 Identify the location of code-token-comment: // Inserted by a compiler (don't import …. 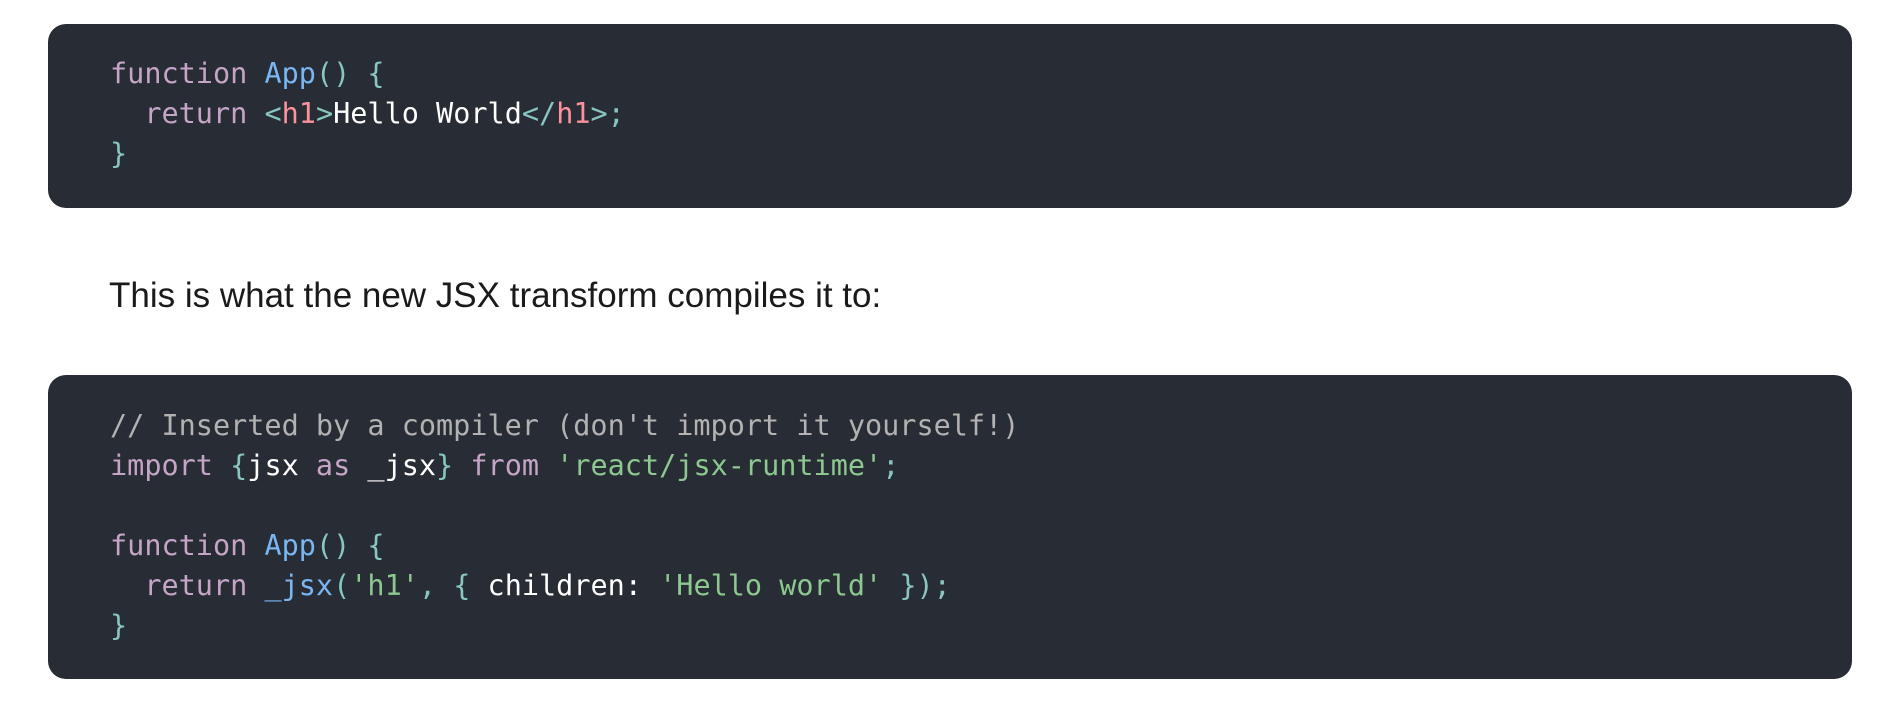
(565, 425).